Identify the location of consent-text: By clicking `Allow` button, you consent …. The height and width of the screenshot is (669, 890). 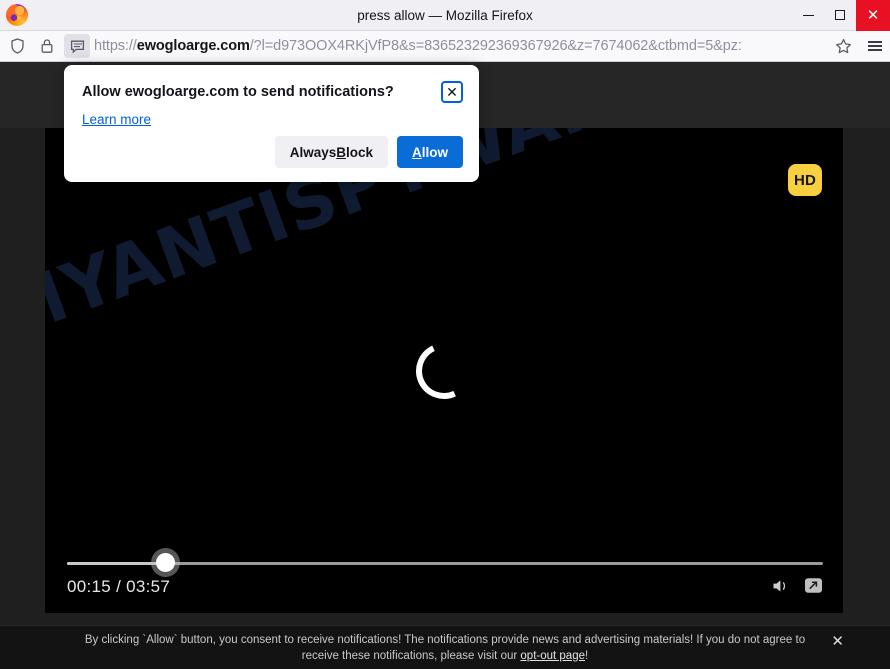
(445, 648).